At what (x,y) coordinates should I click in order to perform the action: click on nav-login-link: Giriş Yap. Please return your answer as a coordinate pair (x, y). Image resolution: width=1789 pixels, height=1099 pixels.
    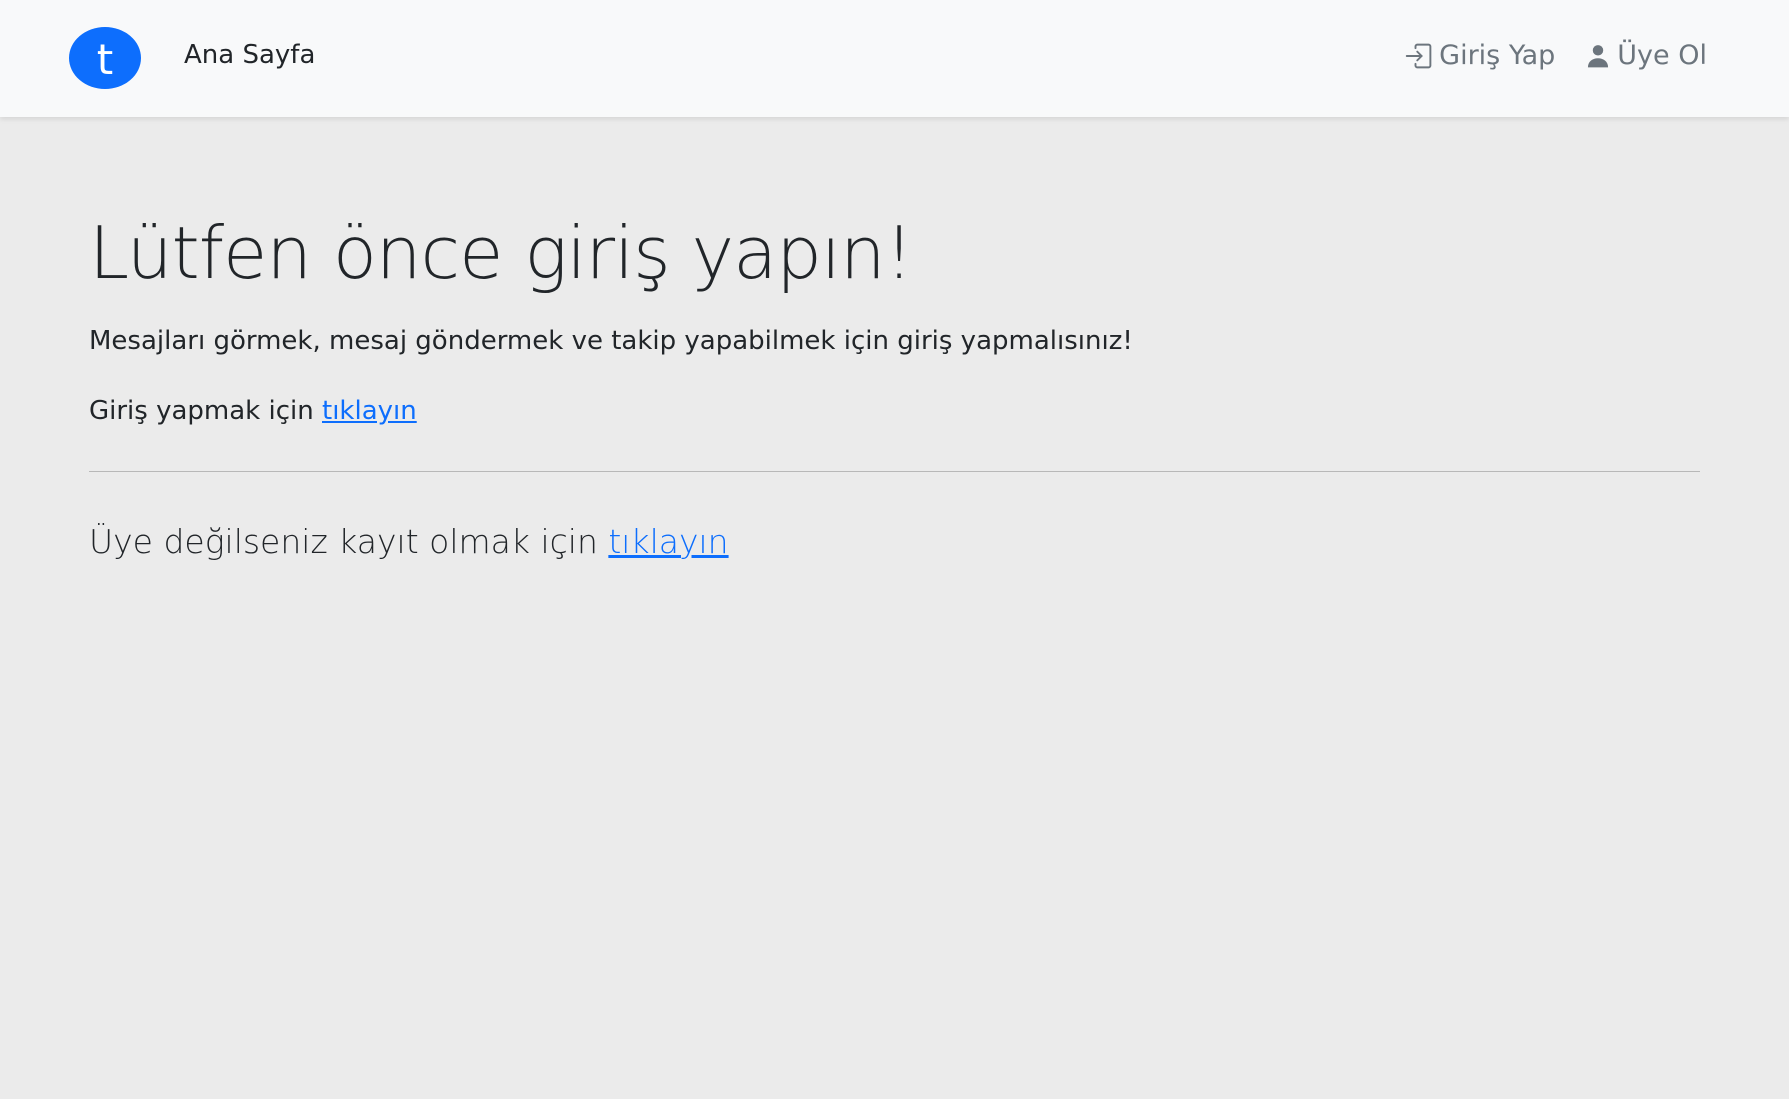
    Looking at the image, I should click on (1480, 55).